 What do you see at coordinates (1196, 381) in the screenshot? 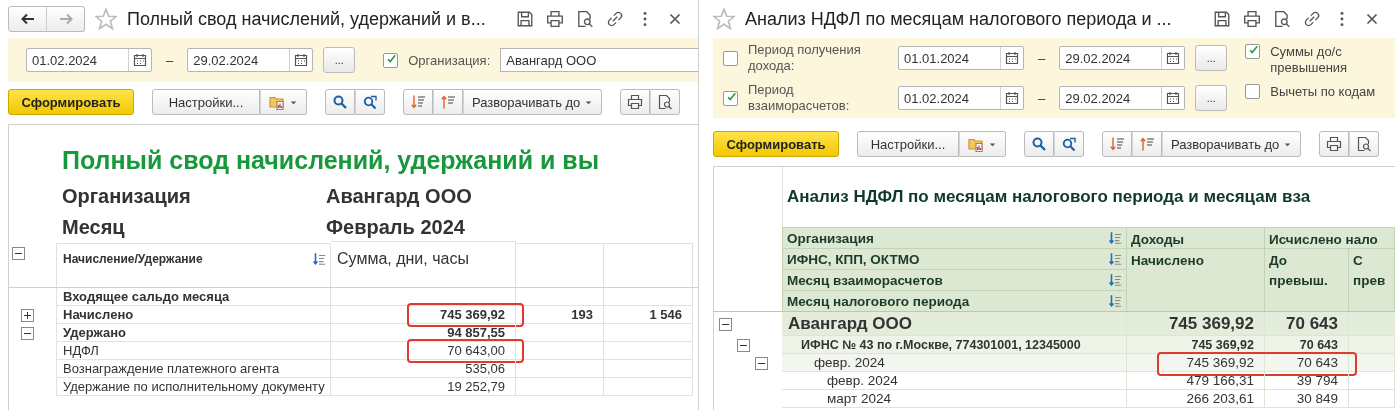
I see `table-cell: 479 166,31` at bounding box center [1196, 381].